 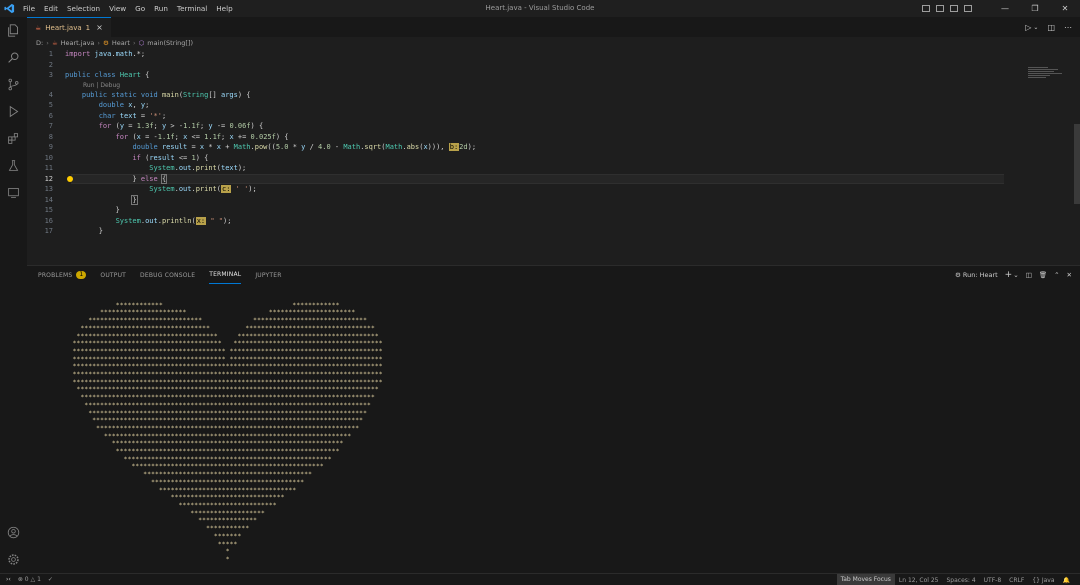 What do you see at coordinates (13, 30) in the screenshot?
I see `explorer-icon` at bounding box center [13, 30].